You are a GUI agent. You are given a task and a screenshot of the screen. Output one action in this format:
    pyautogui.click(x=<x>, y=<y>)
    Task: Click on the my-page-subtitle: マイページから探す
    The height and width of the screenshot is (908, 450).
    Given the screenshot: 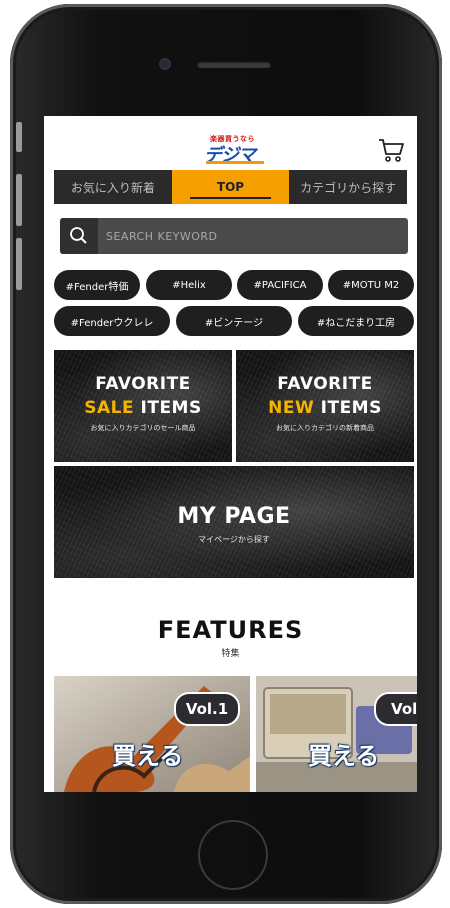 What is the action you would take?
    pyautogui.click(x=234, y=539)
    